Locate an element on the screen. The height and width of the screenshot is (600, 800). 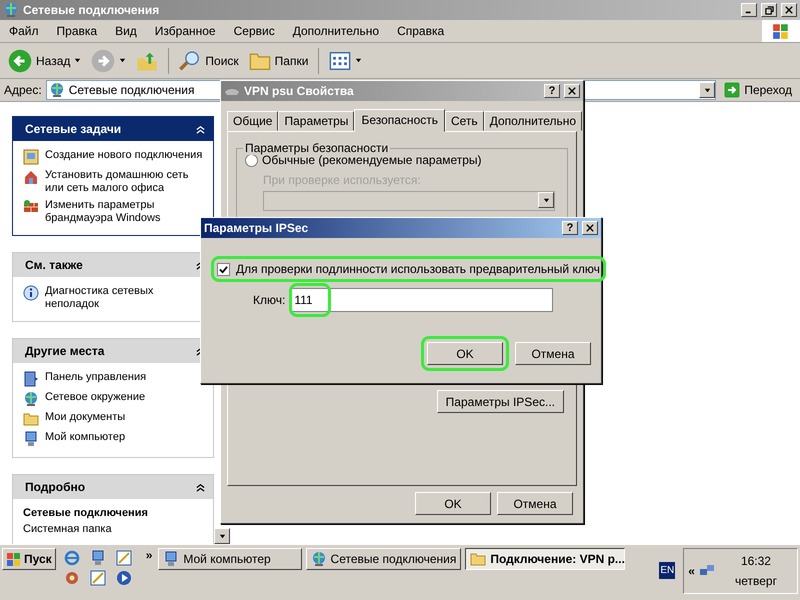
tab: Сеть is located at coordinates (464, 121).